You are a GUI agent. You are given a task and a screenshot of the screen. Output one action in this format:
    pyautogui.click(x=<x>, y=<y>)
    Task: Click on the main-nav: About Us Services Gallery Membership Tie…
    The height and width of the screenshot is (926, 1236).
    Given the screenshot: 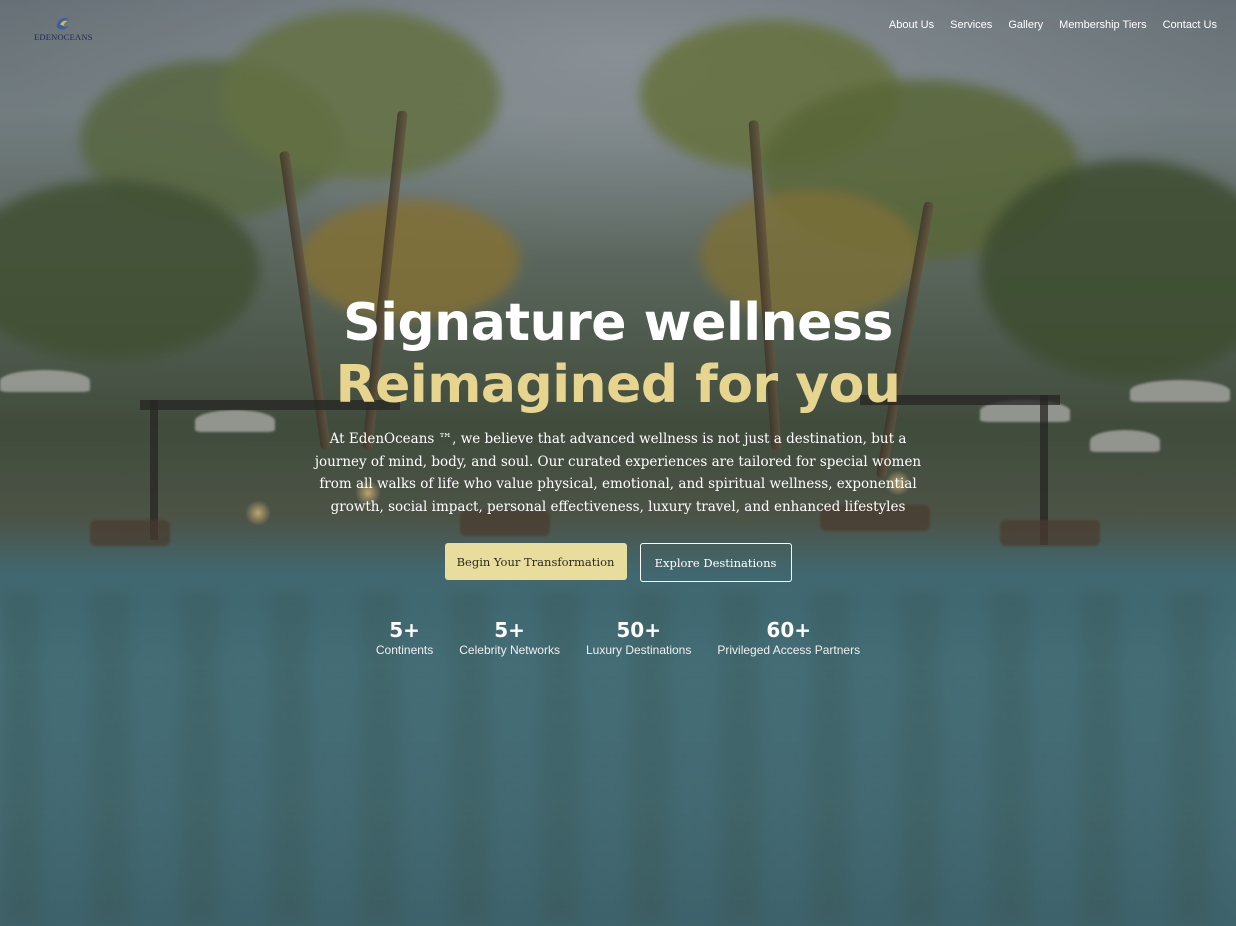 What is the action you would take?
    pyautogui.click(x=1053, y=25)
    